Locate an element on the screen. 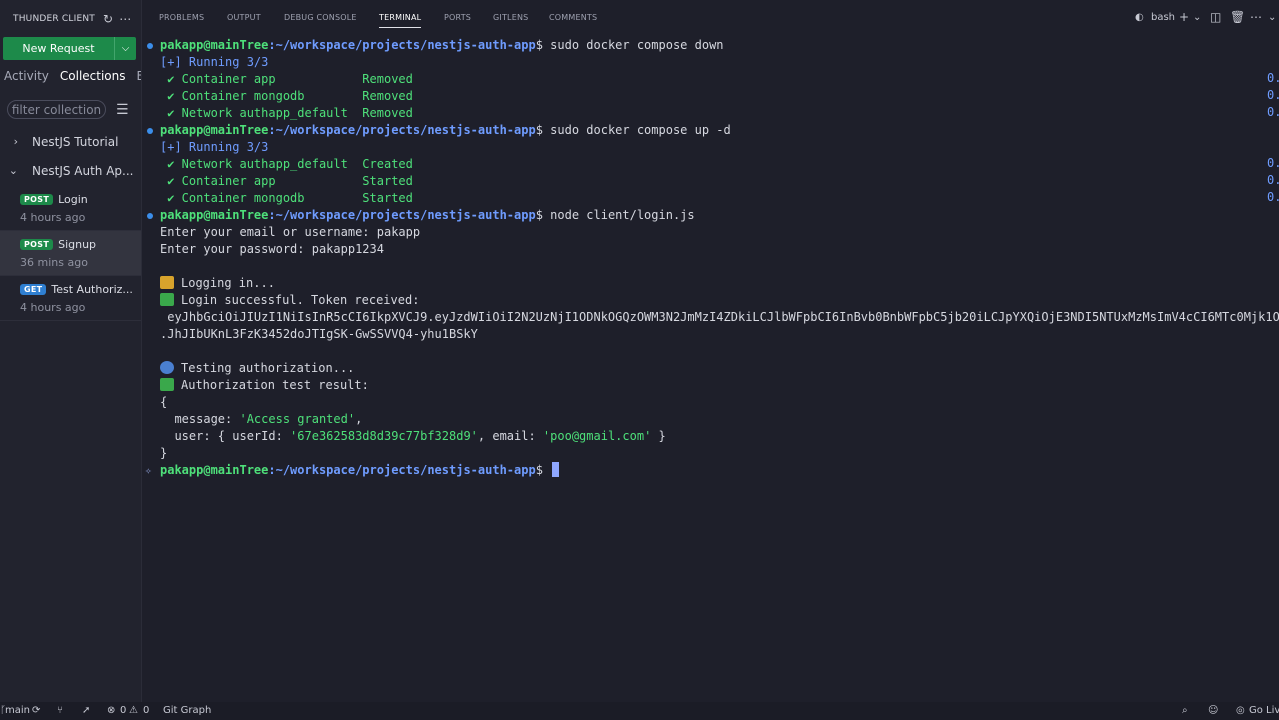 The width and height of the screenshot is (1279, 720). split-terminal-icon: ◫ is located at coordinates (1215, 17).